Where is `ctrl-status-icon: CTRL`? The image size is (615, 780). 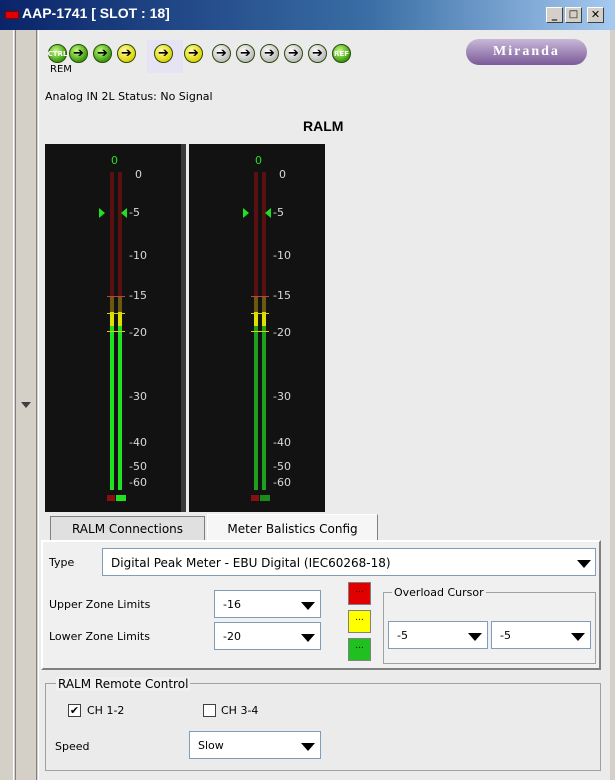 ctrl-status-icon: CTRL is located at coordinates (57, 53).